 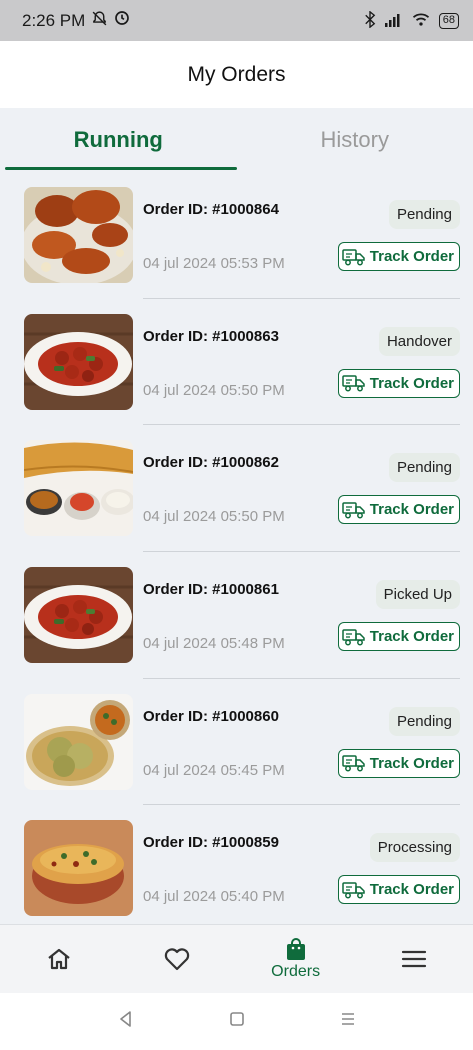 What do you see at coordinates (211, 209) in the screenshot?
I see `order-id: Order ID: #1000864` at bounding box center [211, 209].